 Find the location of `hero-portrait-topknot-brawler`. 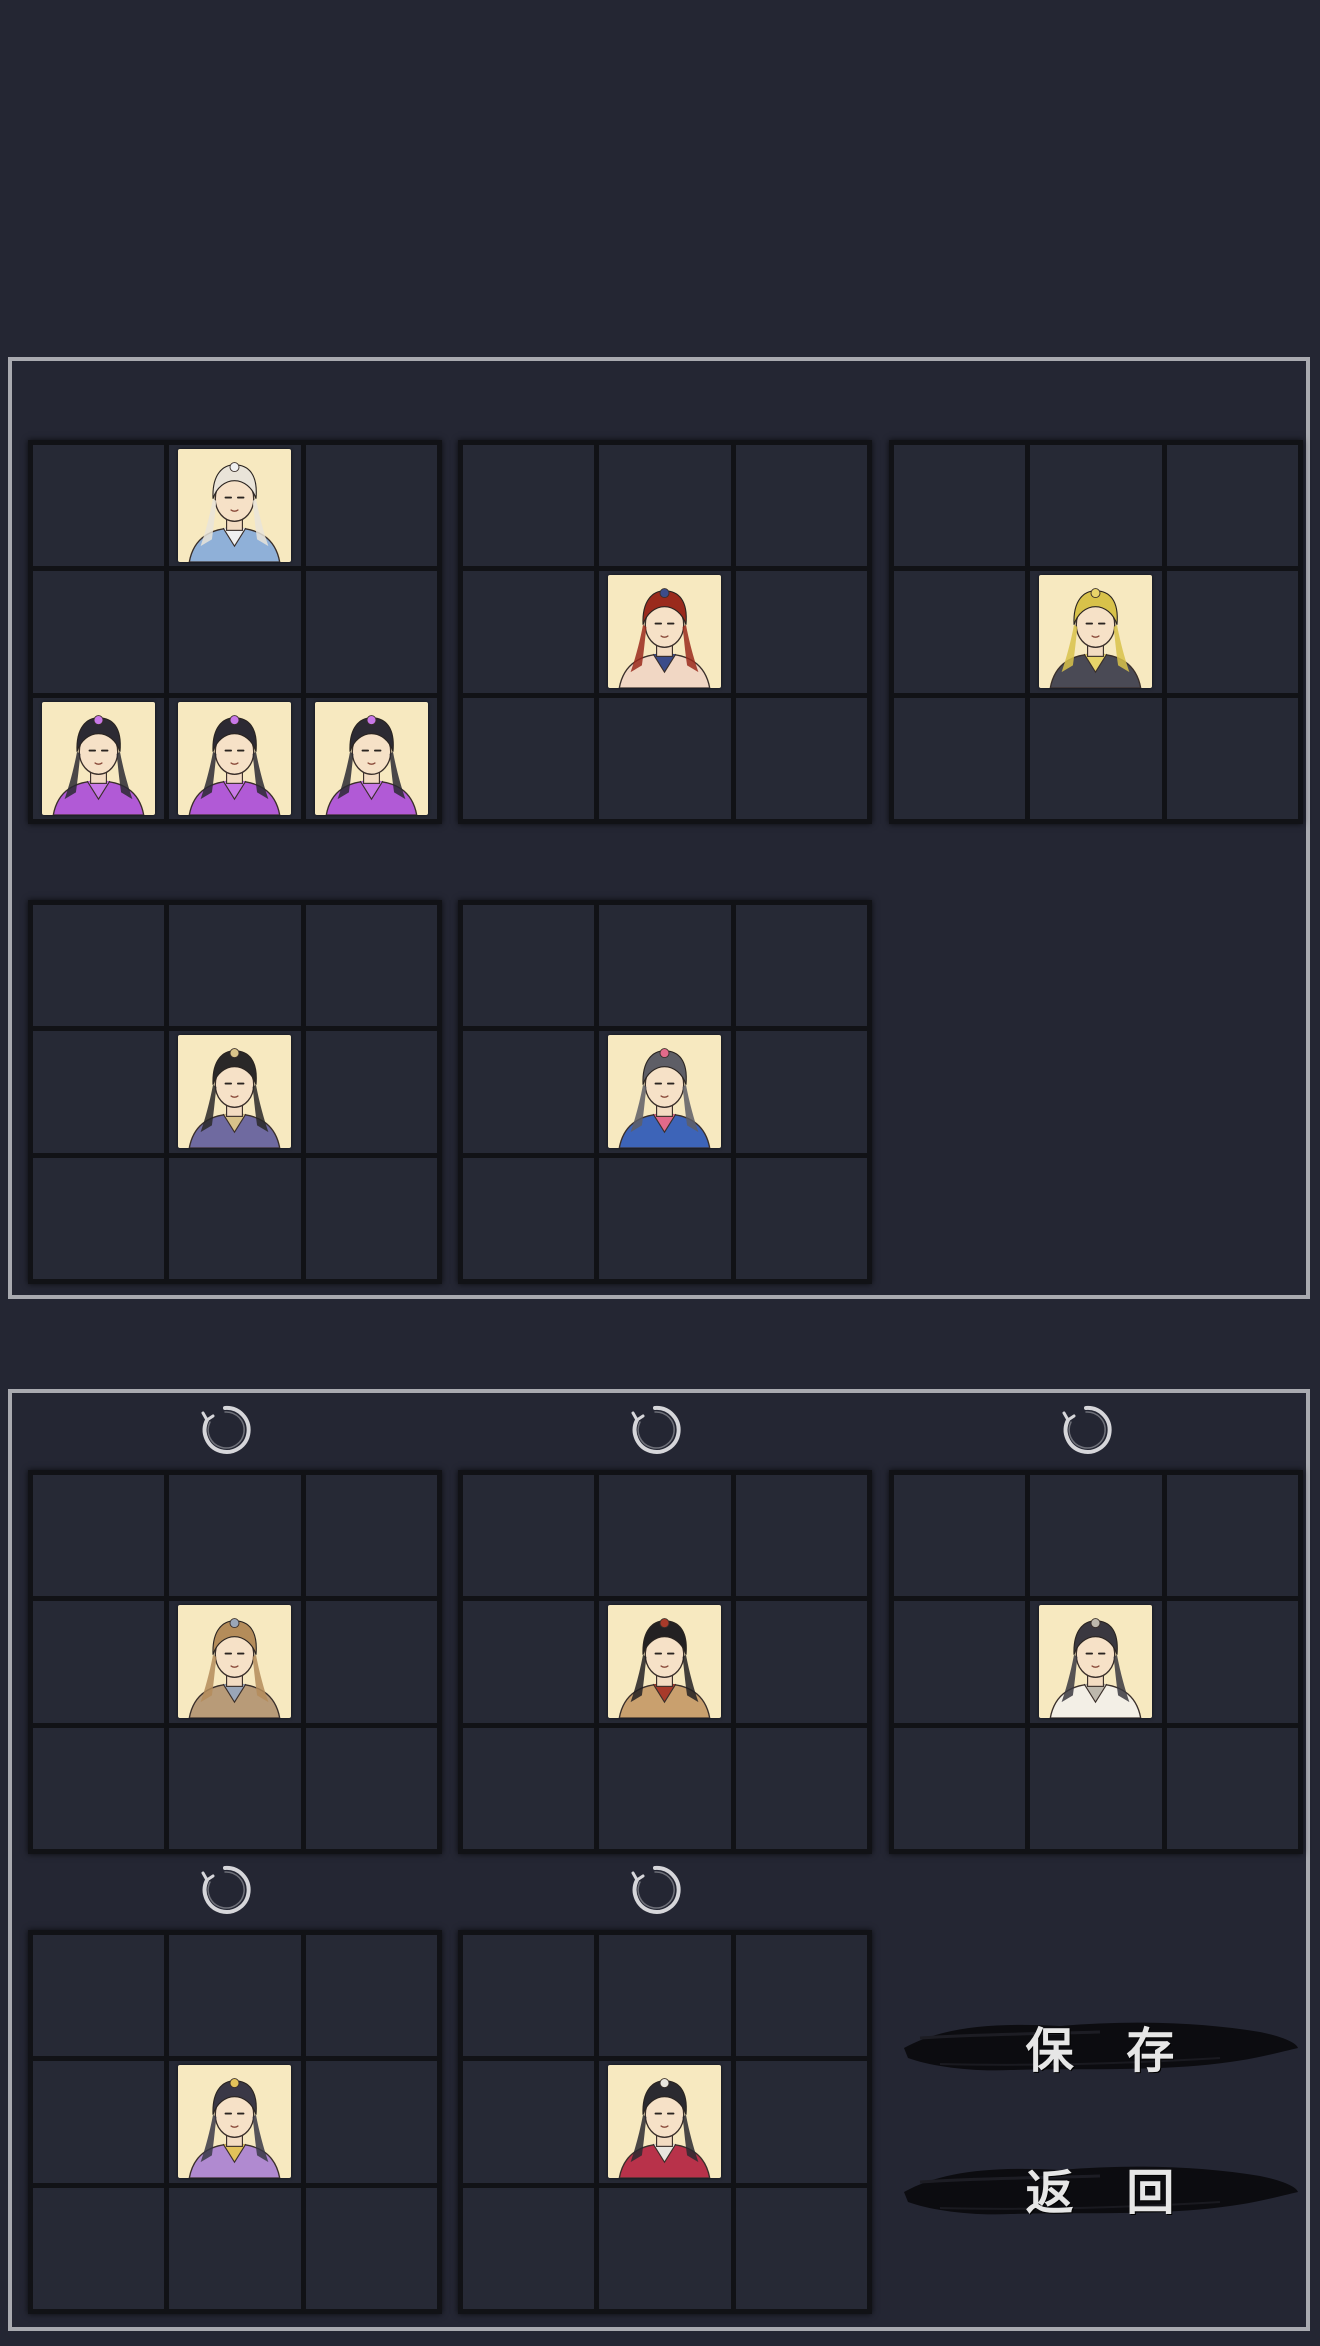

hero-portrait-topknot-brawler is located at coordinates (665, 1662).